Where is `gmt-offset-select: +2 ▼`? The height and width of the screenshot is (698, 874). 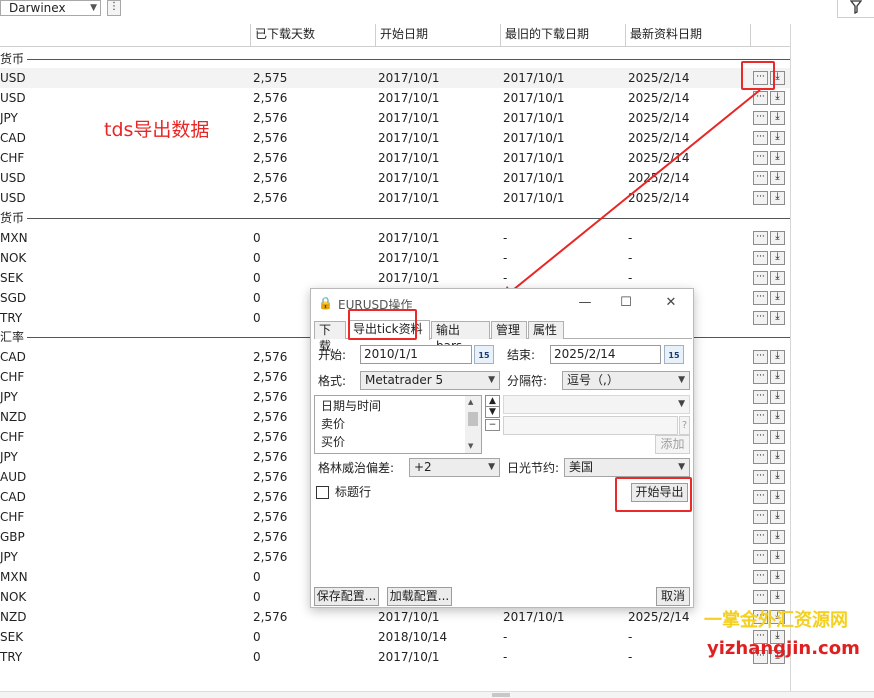 gmt-offset-select: +2 ▼ is located at coordinates (454, 467).